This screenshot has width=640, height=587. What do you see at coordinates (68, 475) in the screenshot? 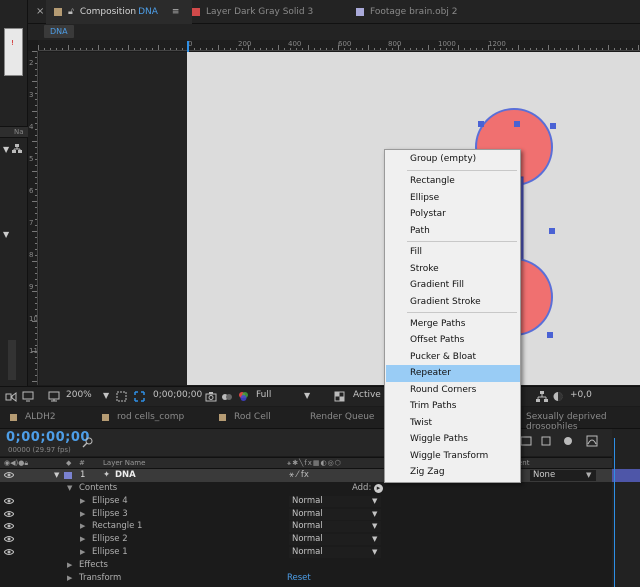
I see `label-color-swatch` at bounding box center [68, 475].